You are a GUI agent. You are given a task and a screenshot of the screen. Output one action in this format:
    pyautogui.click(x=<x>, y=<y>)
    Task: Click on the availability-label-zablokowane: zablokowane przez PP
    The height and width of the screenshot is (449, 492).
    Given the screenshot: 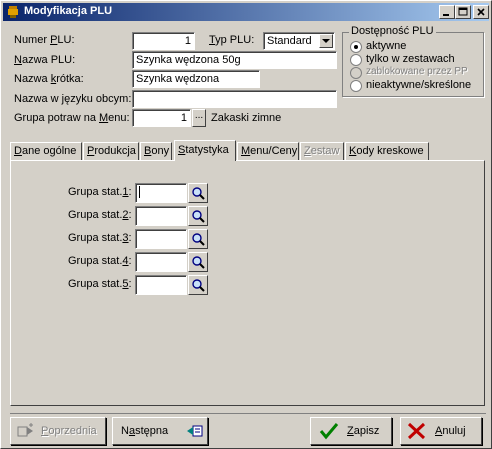 What is the action you would take?
    pyautogui.click(x=417, y=71)
    